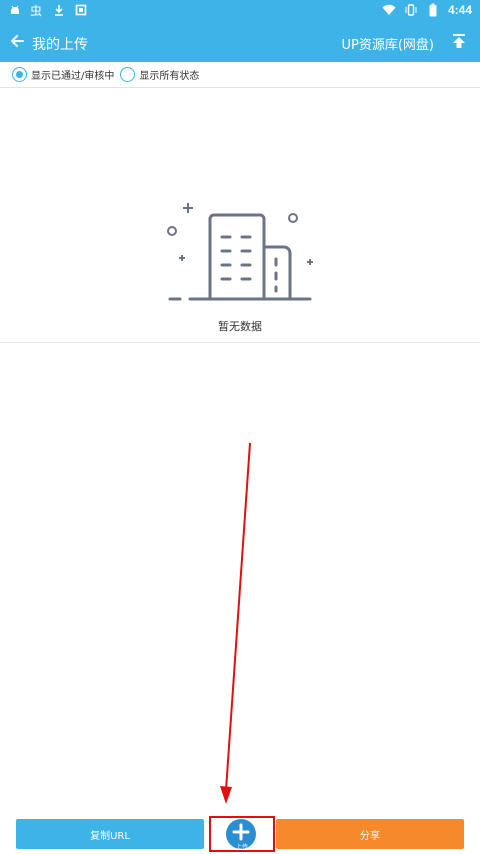  What do you see at coordinates (19, 74) in the screenshot?
I see `radio-checked-icon` at bounding box center [19, 74].